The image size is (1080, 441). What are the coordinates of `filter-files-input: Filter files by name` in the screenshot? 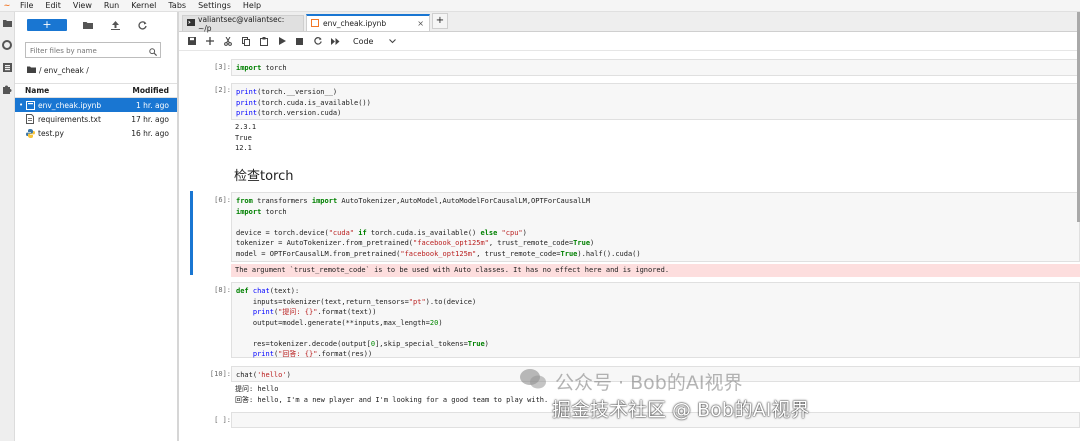 It's located at (93, 50).